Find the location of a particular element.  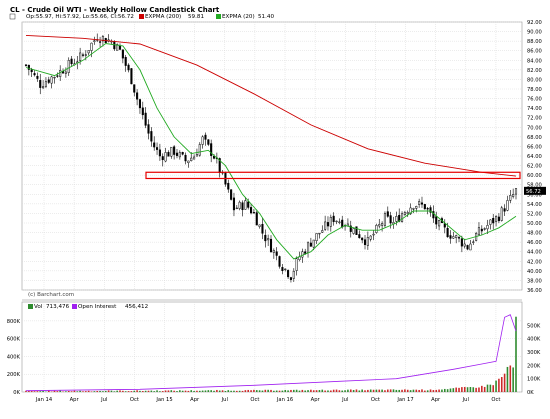

ema20-legend-swatch is located at coordinates (218, 16).